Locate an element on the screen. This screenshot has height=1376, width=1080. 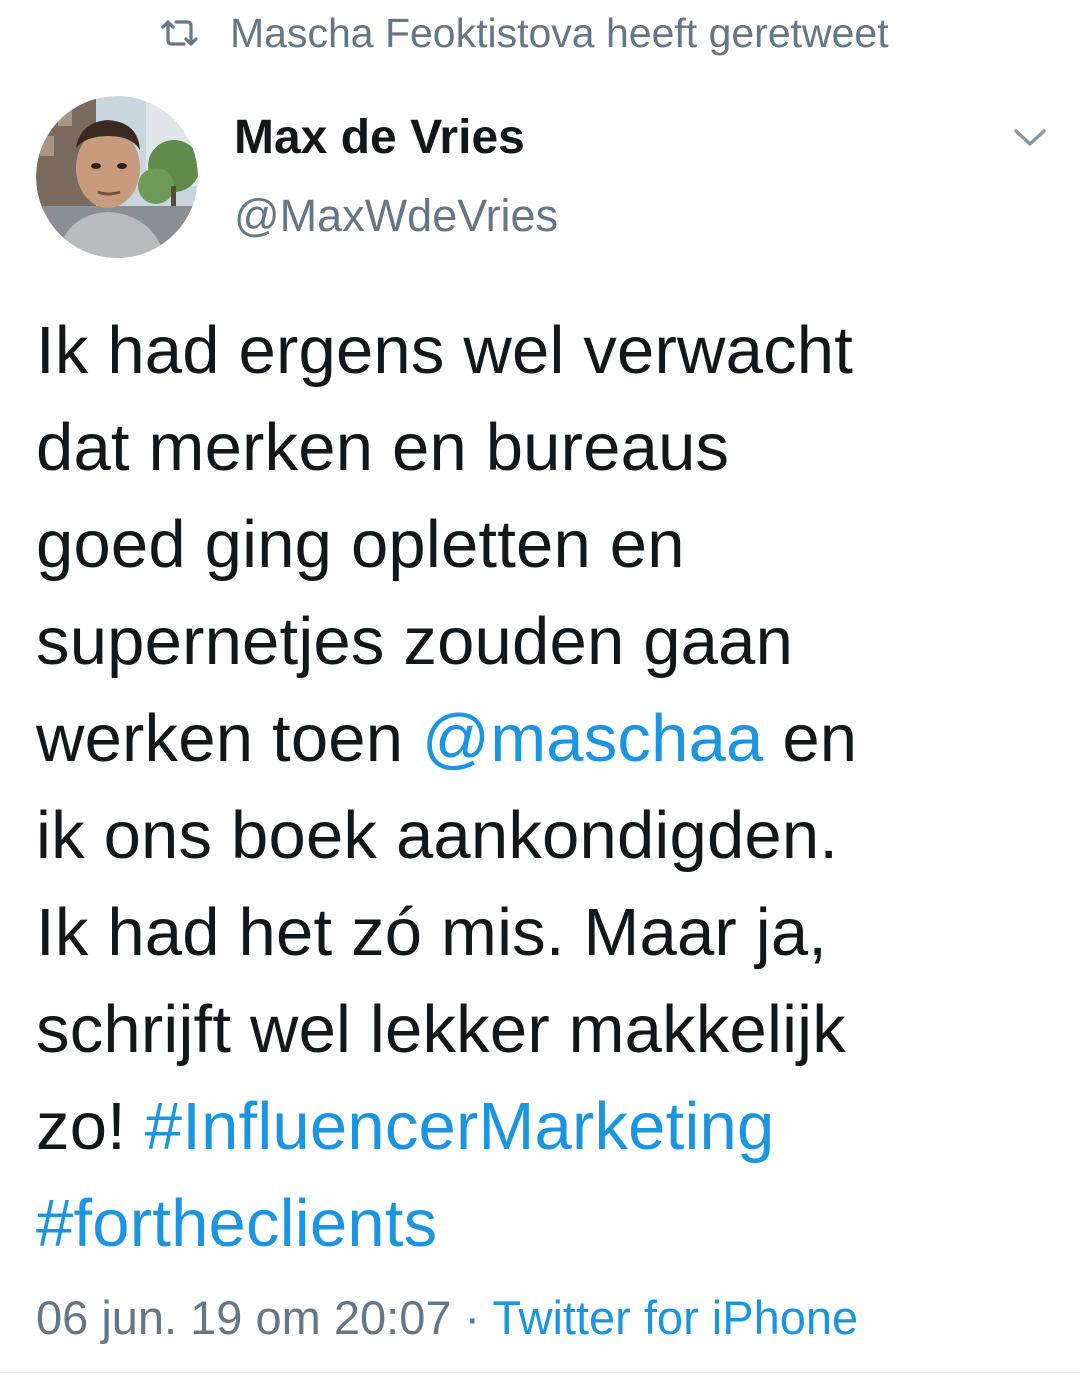
tweet-timestamp: 06 jun. 19 om 20:07 is located at coordinates (243, 1317).